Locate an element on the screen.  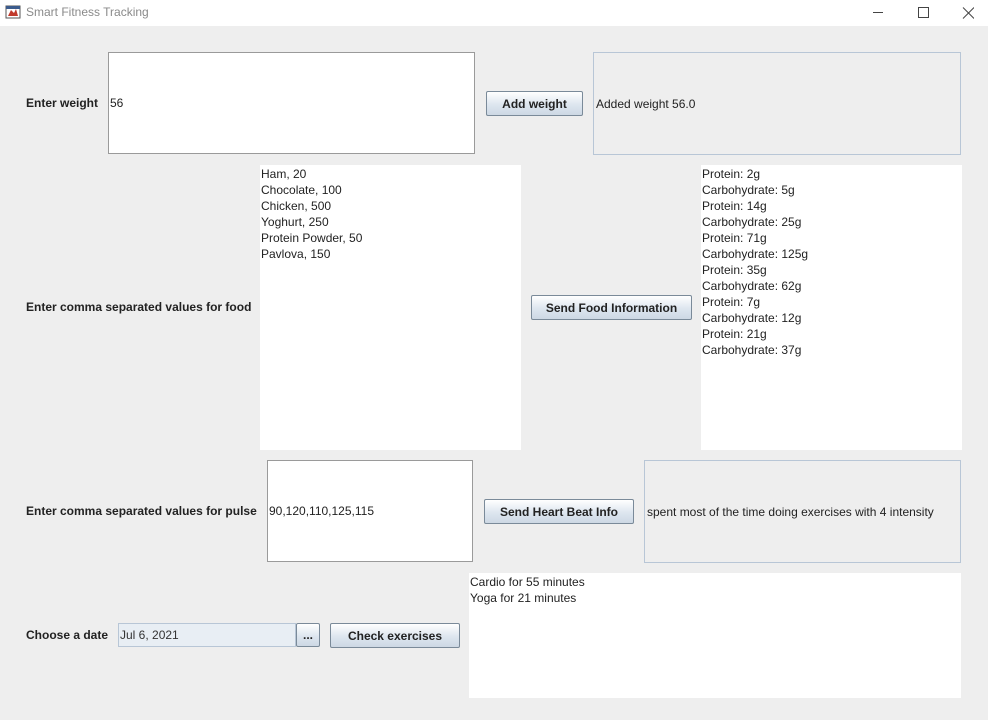
pulse-input: 90,120,110,125,115 is located at coordinates (370, 511).